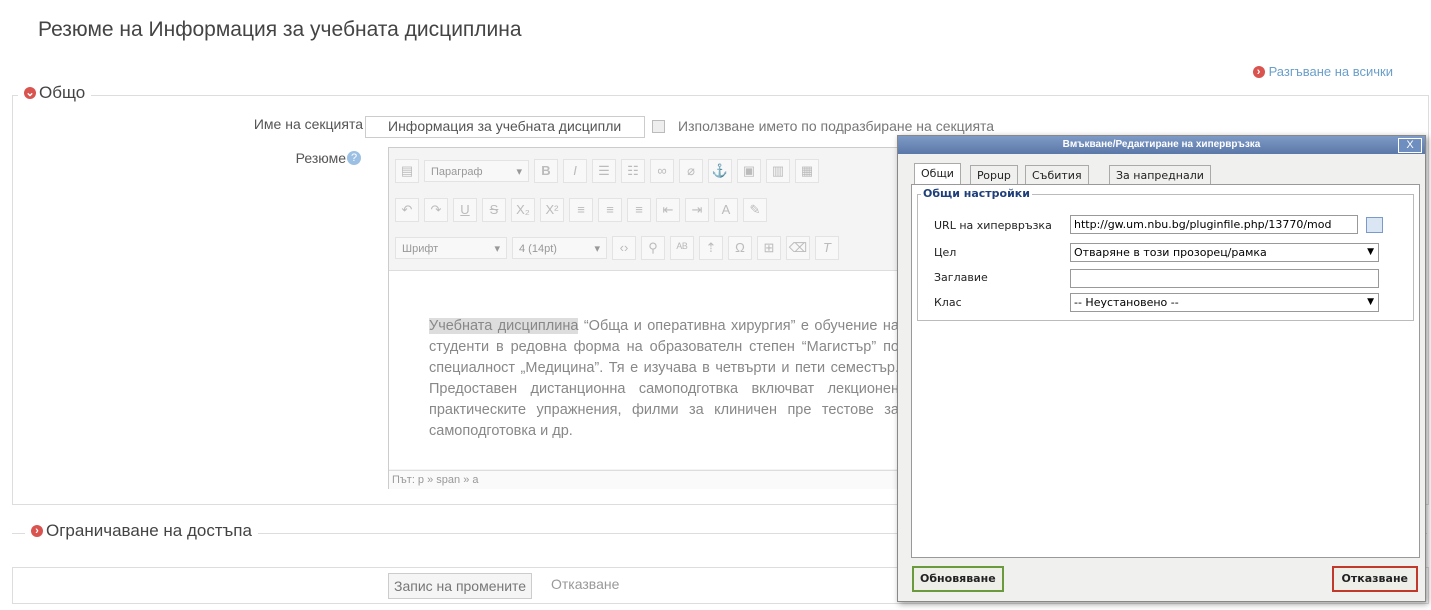  I want to click on highlight-color-icon: ✎, so click(755, 210).